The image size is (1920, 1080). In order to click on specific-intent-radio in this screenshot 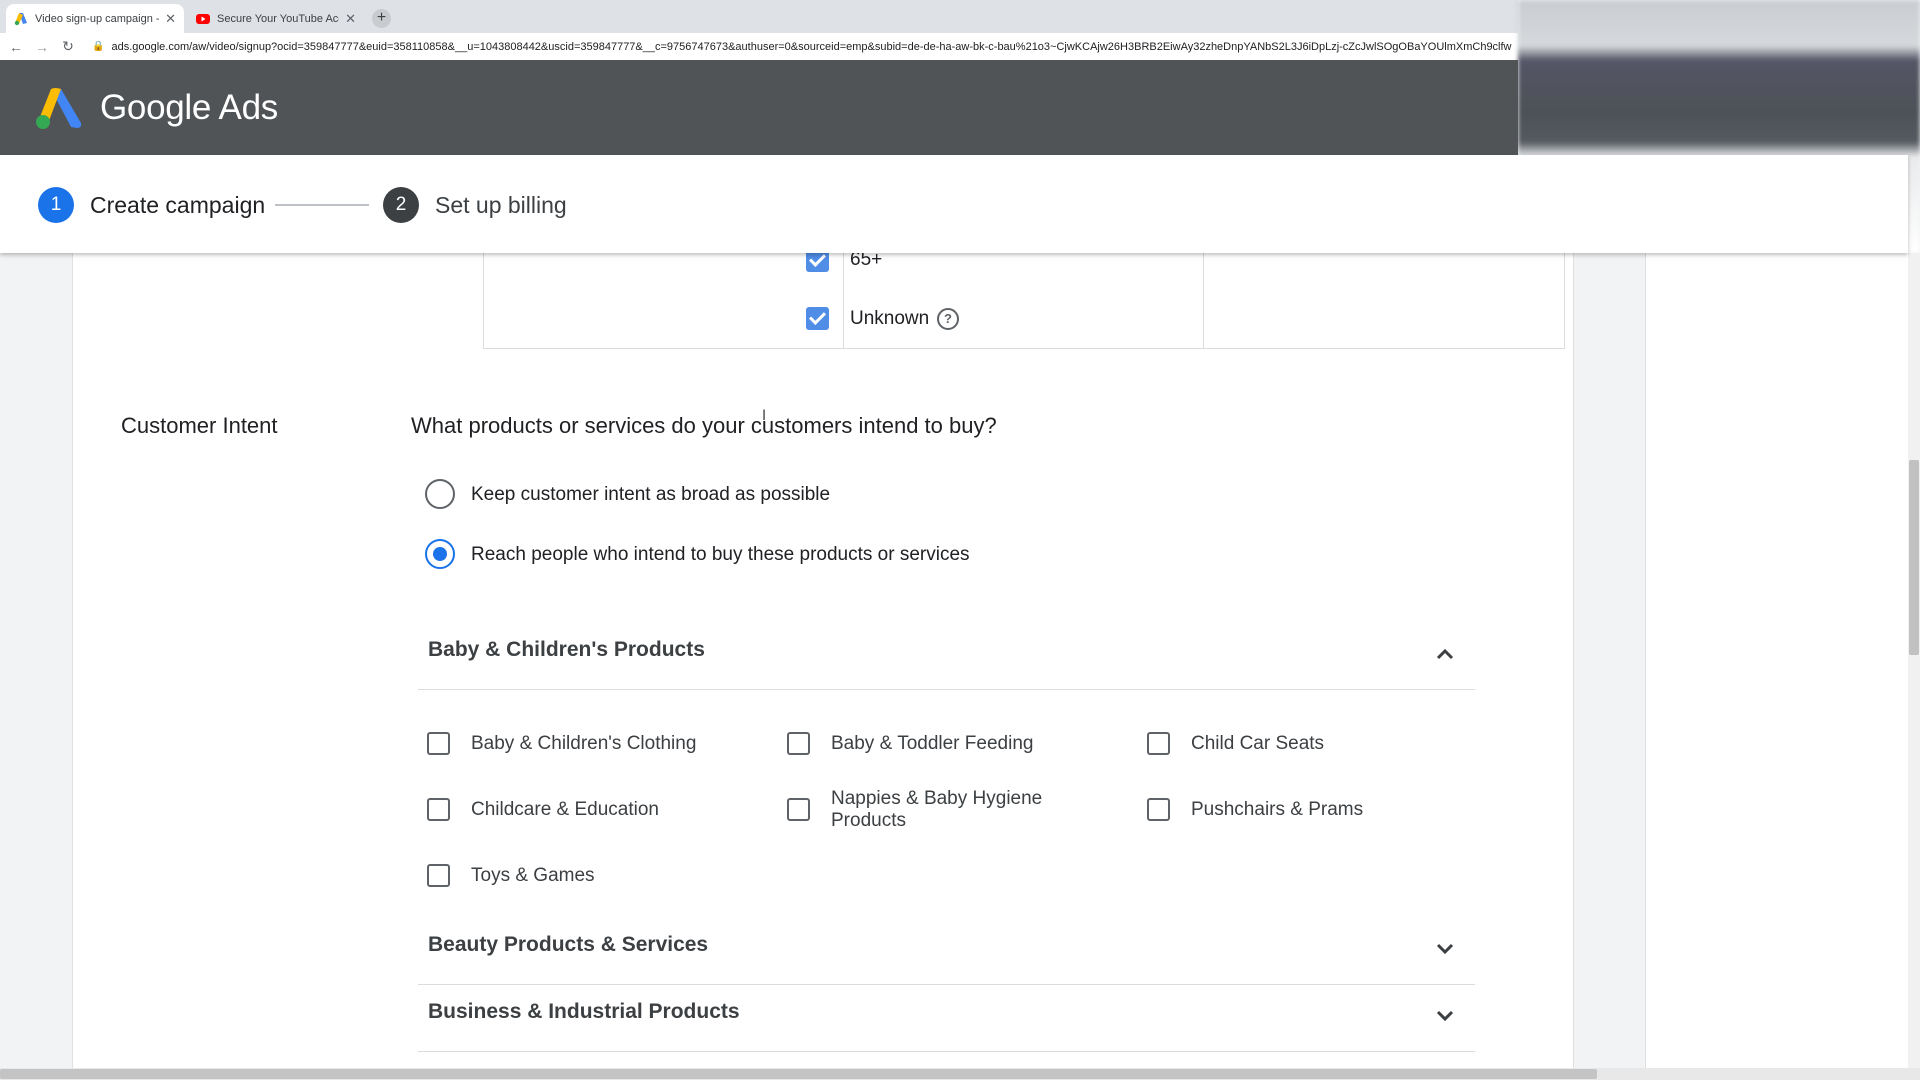, I will do `click(440, 554)`.